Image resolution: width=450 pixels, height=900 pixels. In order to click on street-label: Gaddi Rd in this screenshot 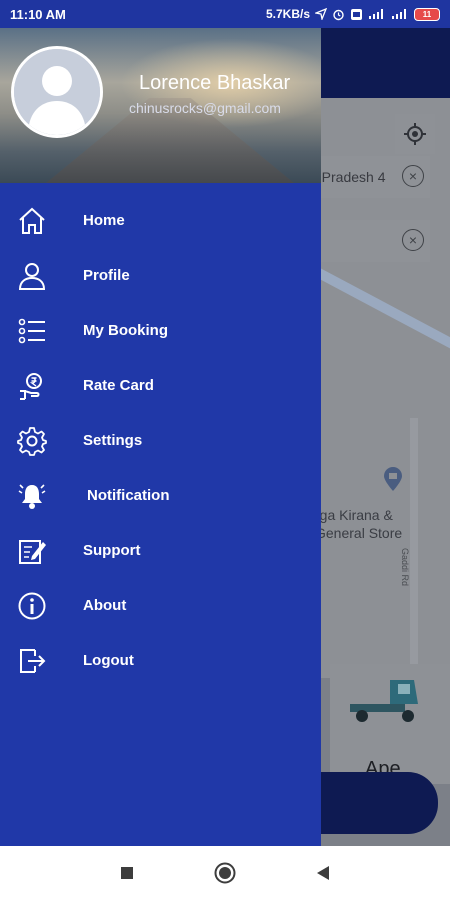, I will do `click(405, 567)`.